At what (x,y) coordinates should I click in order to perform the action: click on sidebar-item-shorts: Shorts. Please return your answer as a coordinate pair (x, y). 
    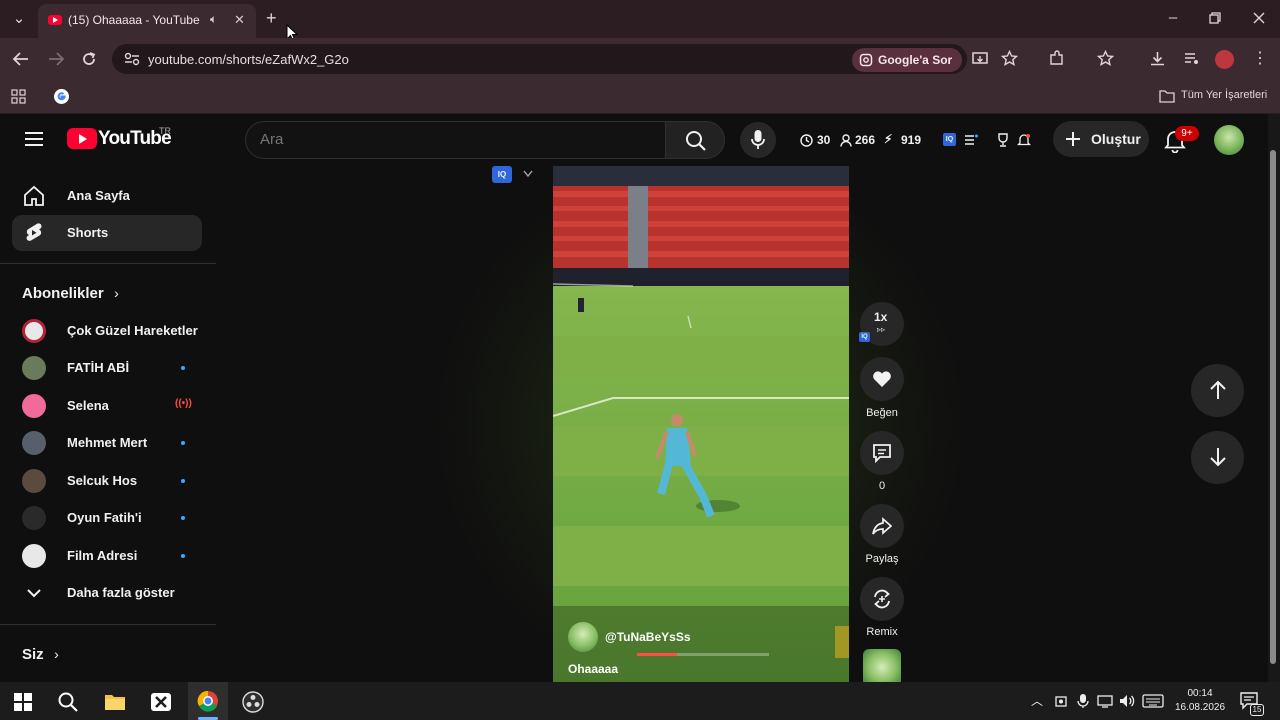
    Looking at the image, I should click on (107, 233).